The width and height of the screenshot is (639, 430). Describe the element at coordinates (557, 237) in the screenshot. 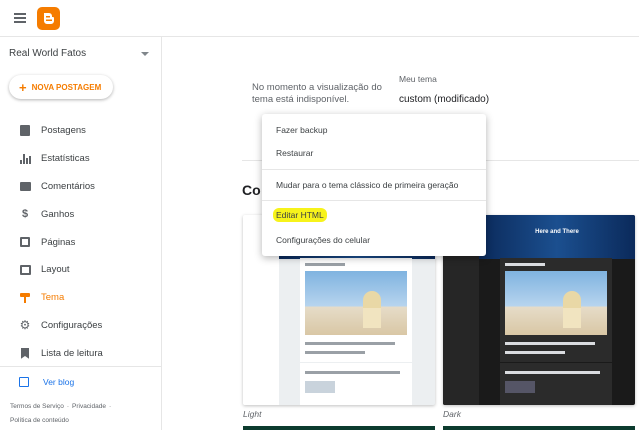

I see `thumb-hero: Here and There` at that location.